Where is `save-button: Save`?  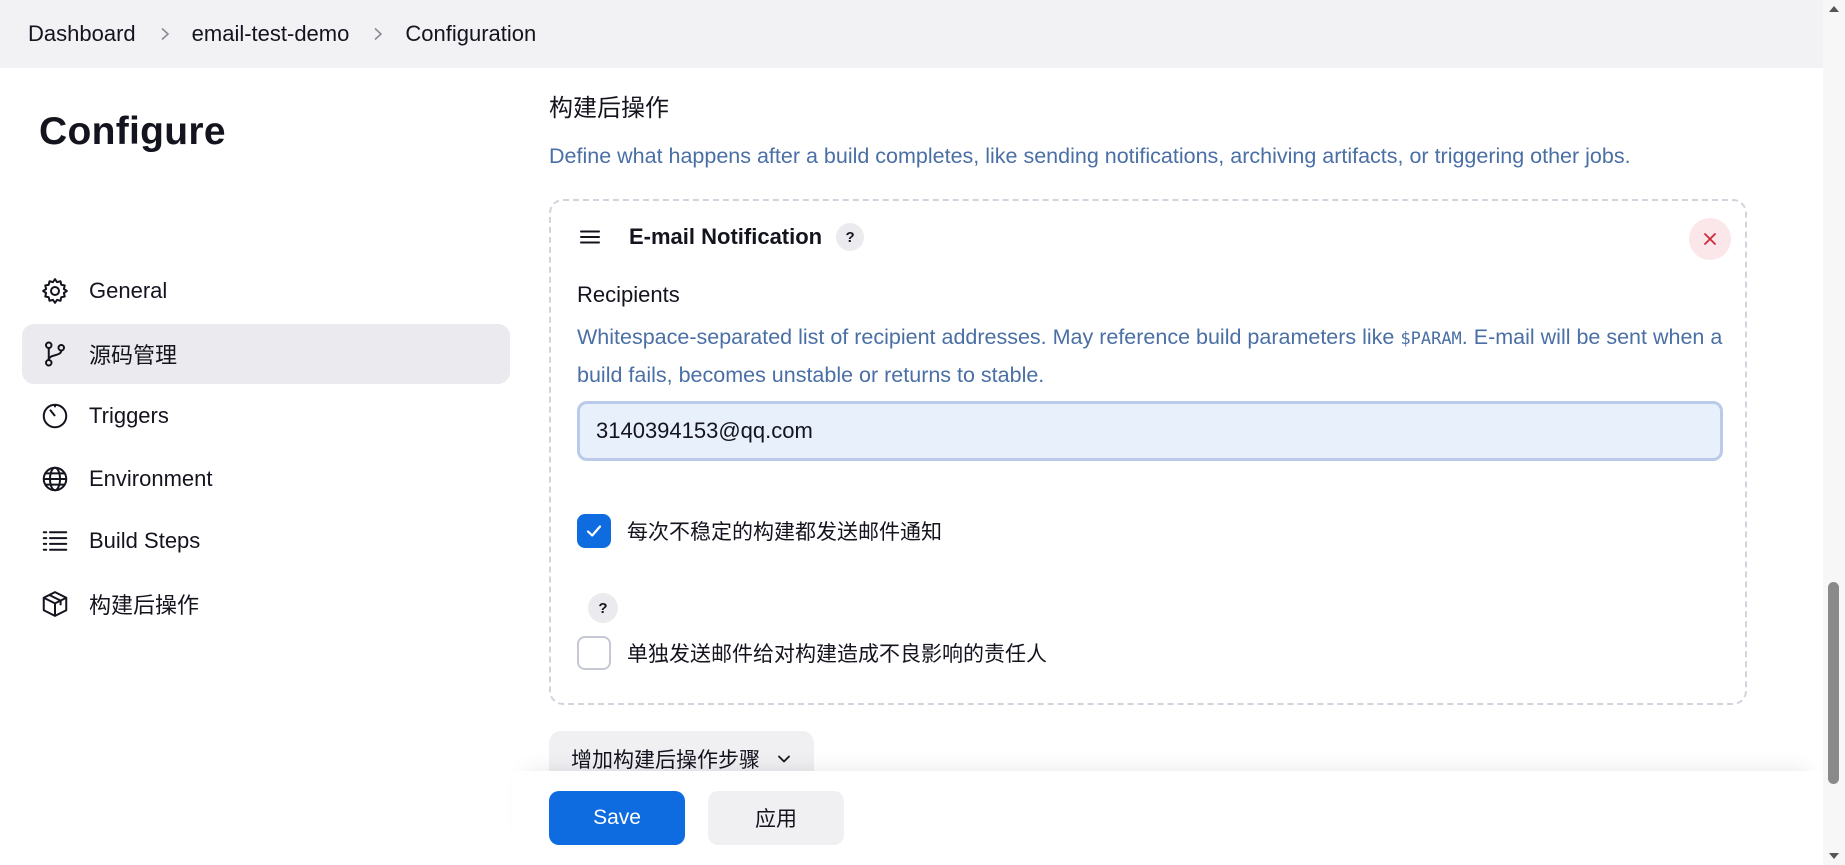
save-button: Save is located at coordinates (617, 818).